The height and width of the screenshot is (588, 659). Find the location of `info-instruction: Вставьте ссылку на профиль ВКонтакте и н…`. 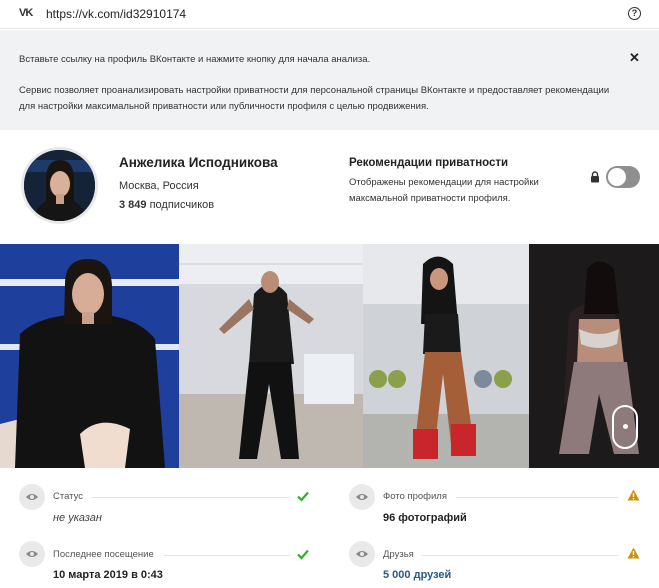

info-instruction: Вставьте ссылку на профиль ВКонтакте и н… is located at coordinates (195, 59).